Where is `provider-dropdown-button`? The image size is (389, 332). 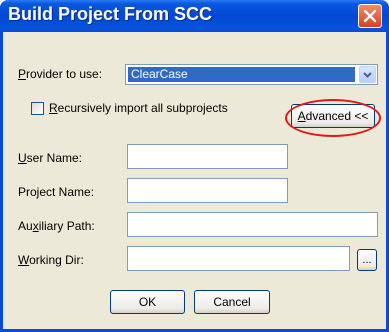 provider-dropdown-button is located at coordinates (367, 74).